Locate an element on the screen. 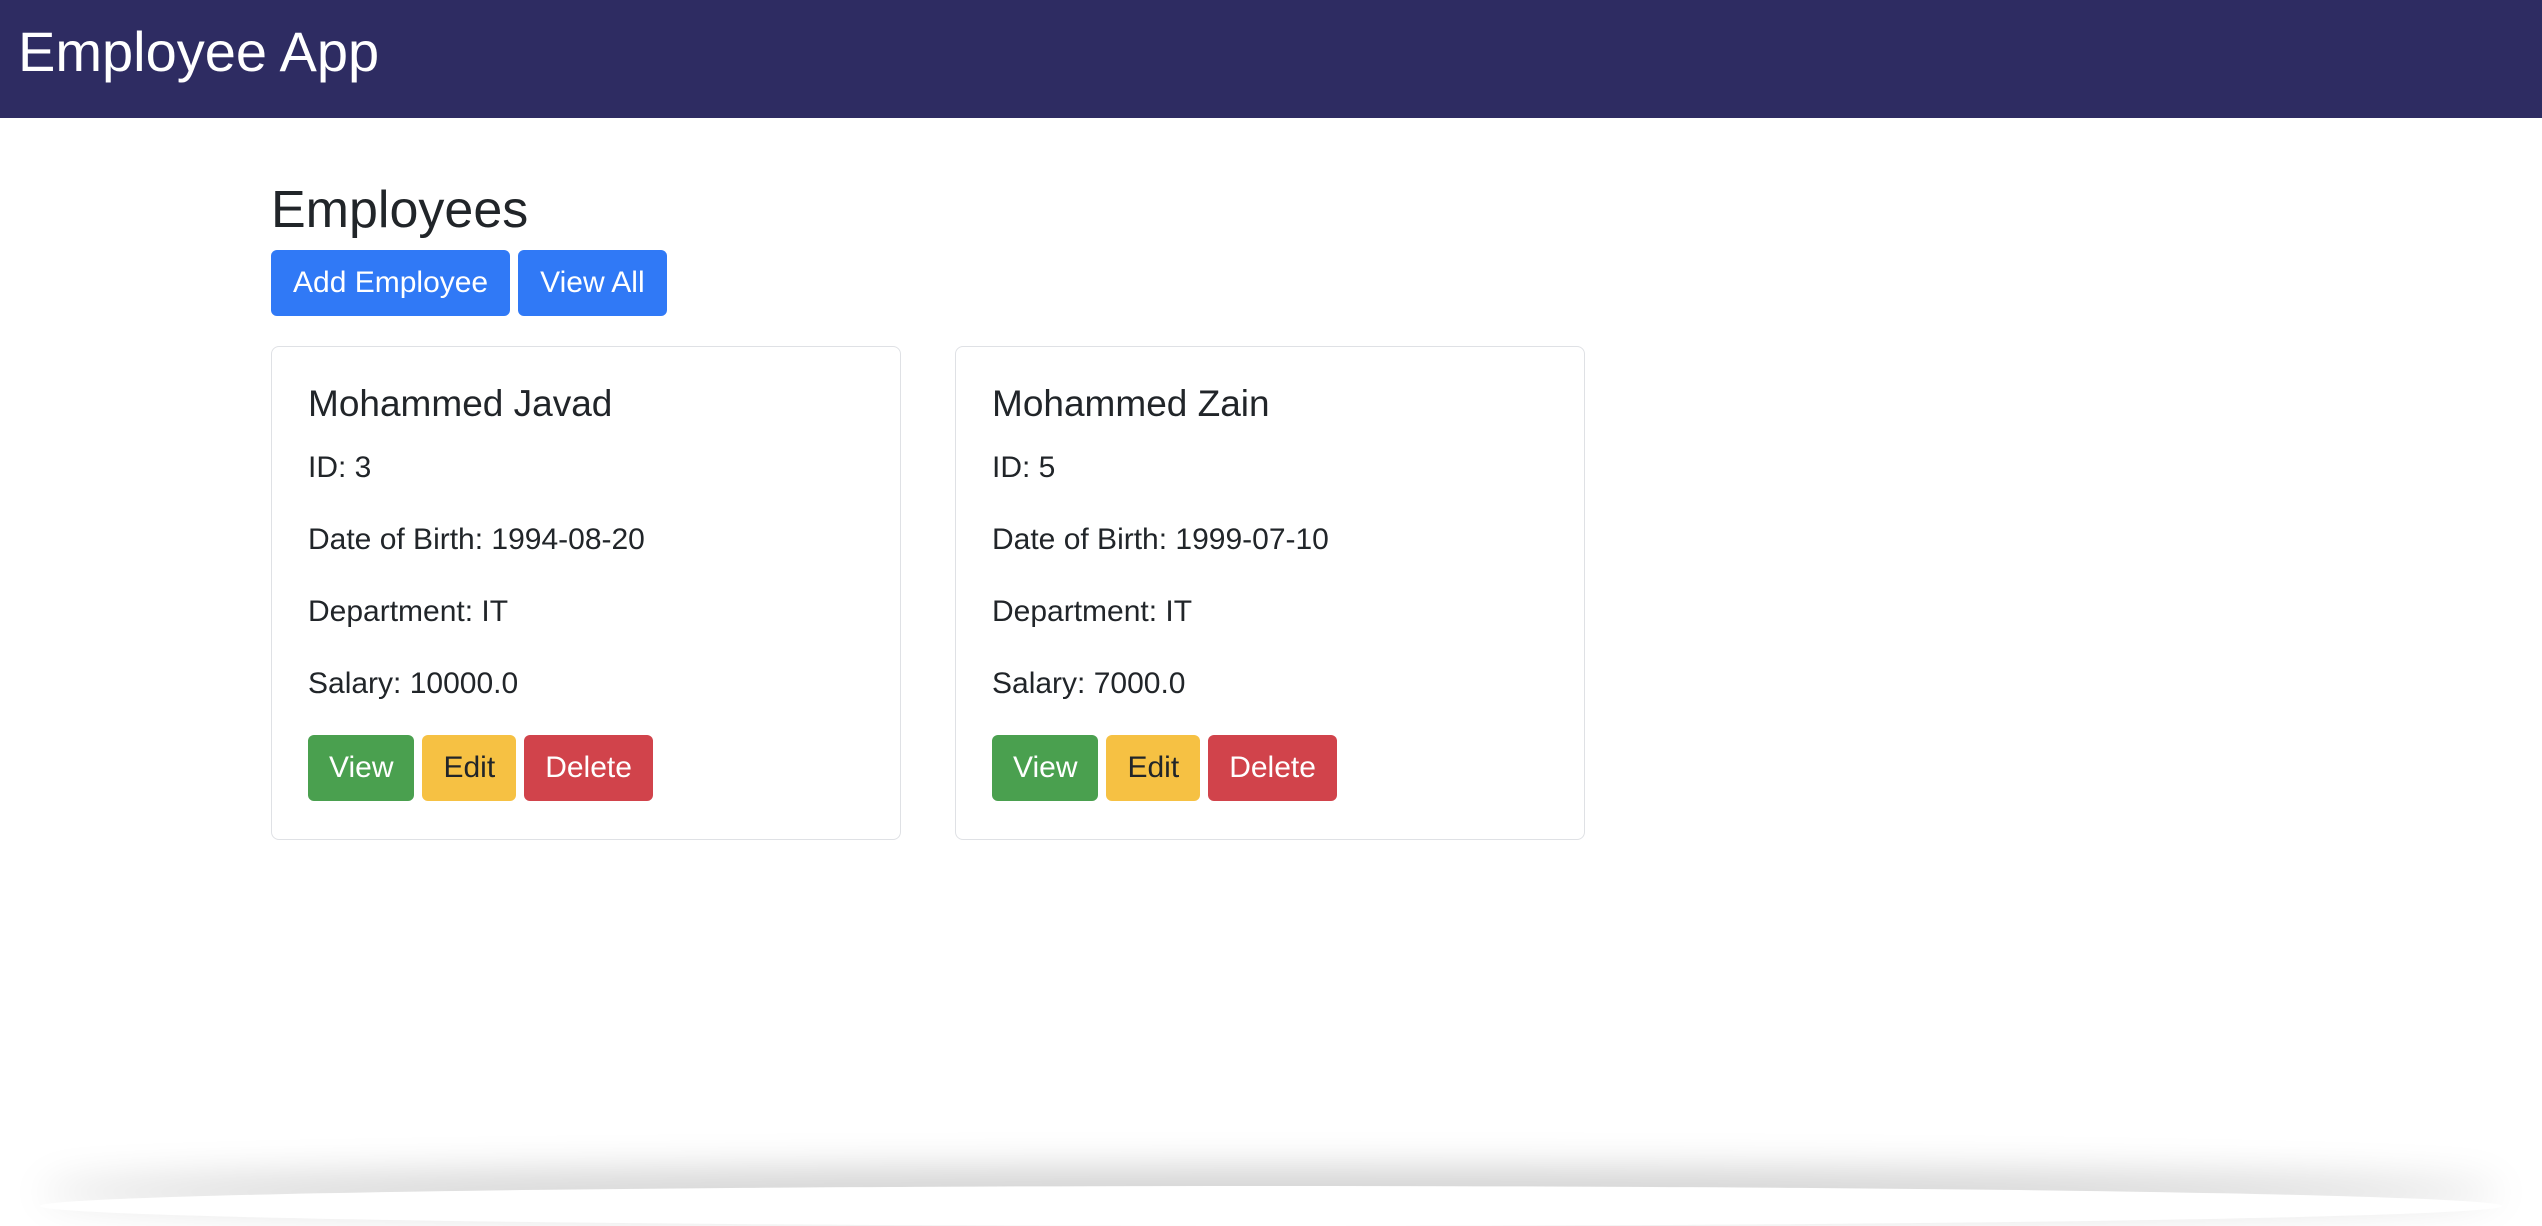 The width and height of the screenshot is (2542, 1226). bottom-shadow is located at coordinates (1271, 1206).